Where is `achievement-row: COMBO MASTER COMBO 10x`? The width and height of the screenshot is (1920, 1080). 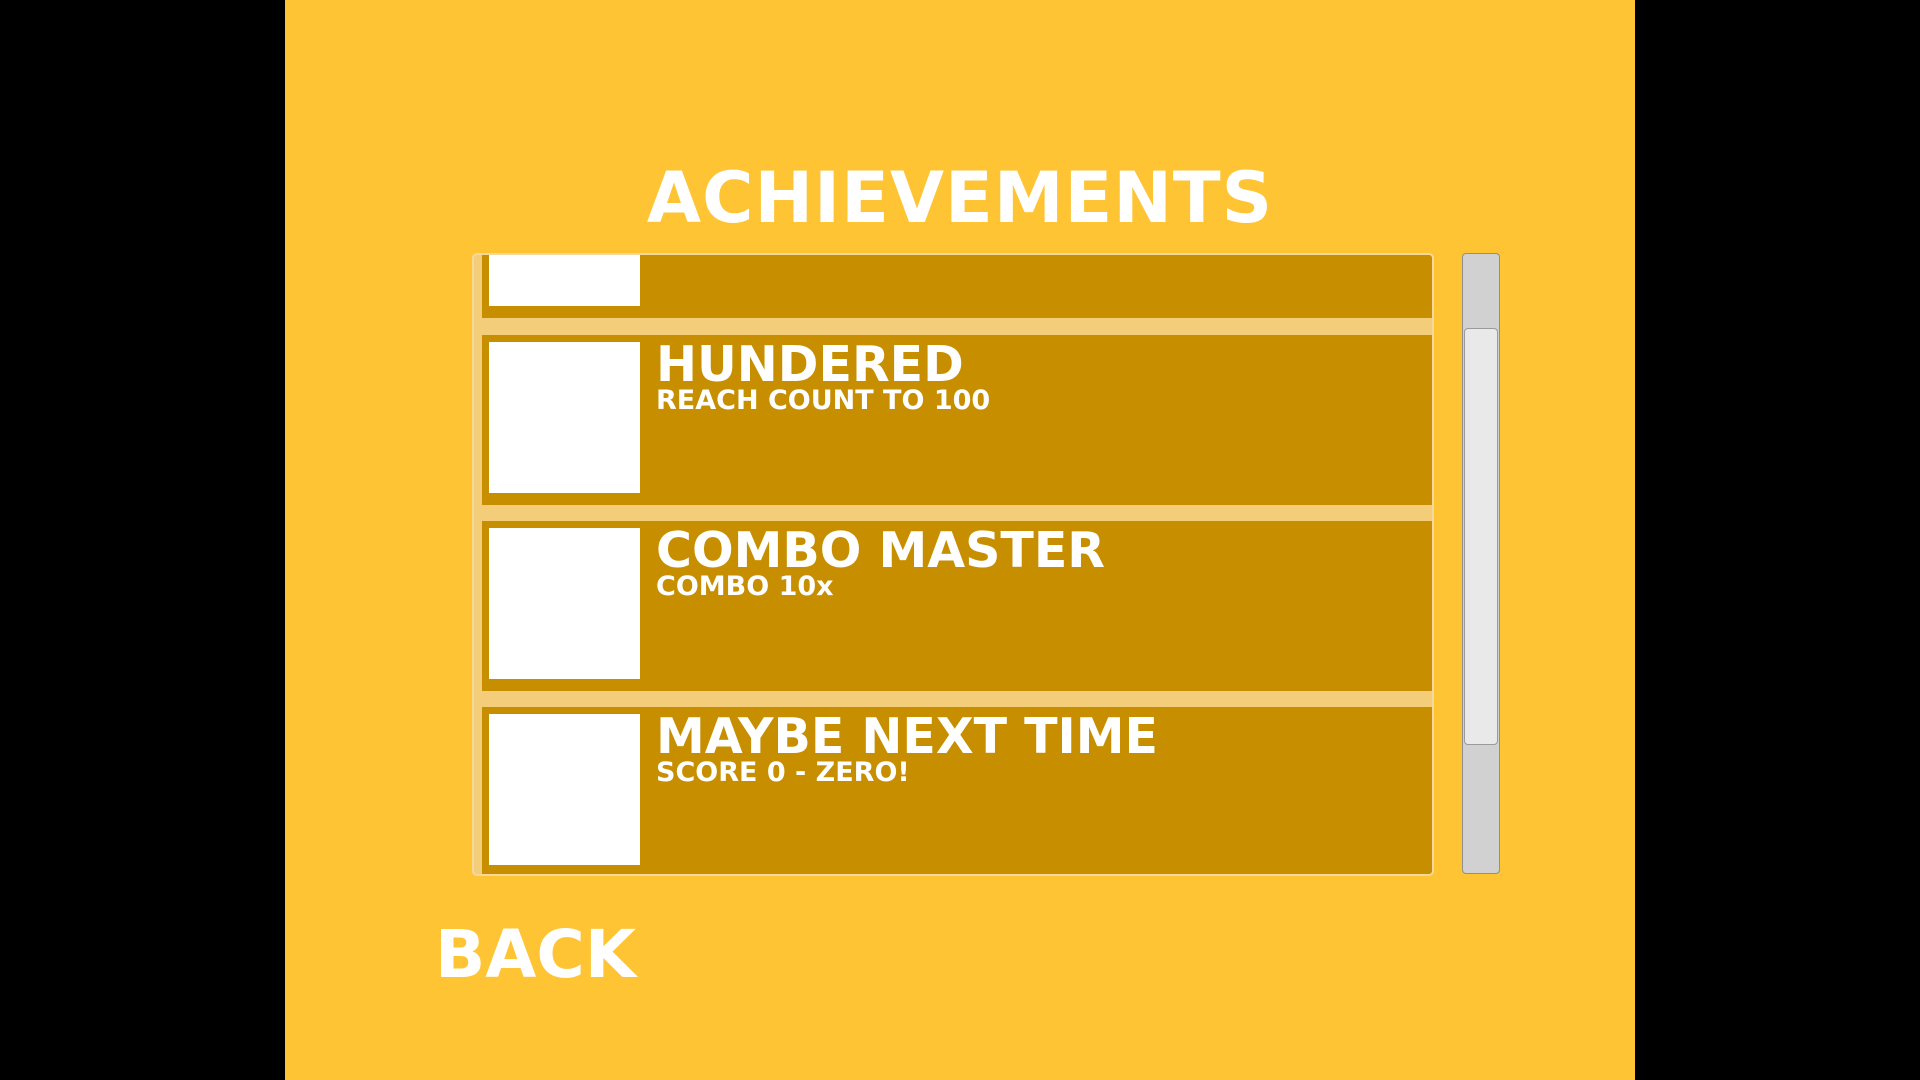 achievement-row: COMBO MASTER COMBO 10x is located at coordinates (957, 606).